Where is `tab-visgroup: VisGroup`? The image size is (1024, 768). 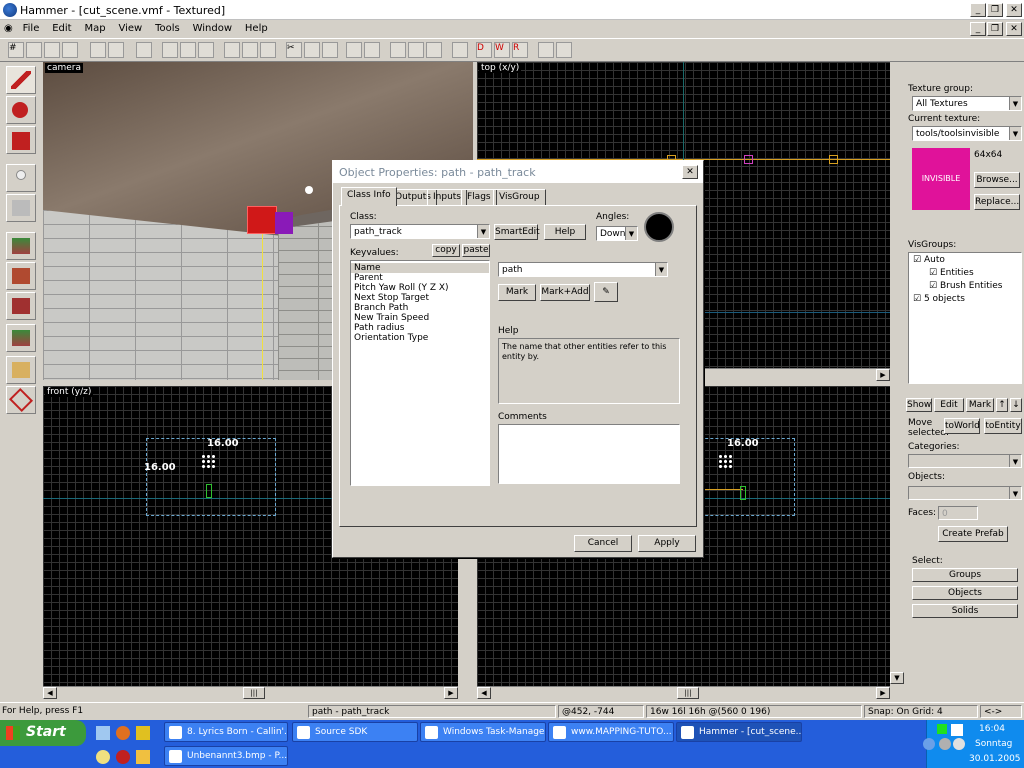
tab-visgroup: VisGroup is located at coordinates (519, 197).